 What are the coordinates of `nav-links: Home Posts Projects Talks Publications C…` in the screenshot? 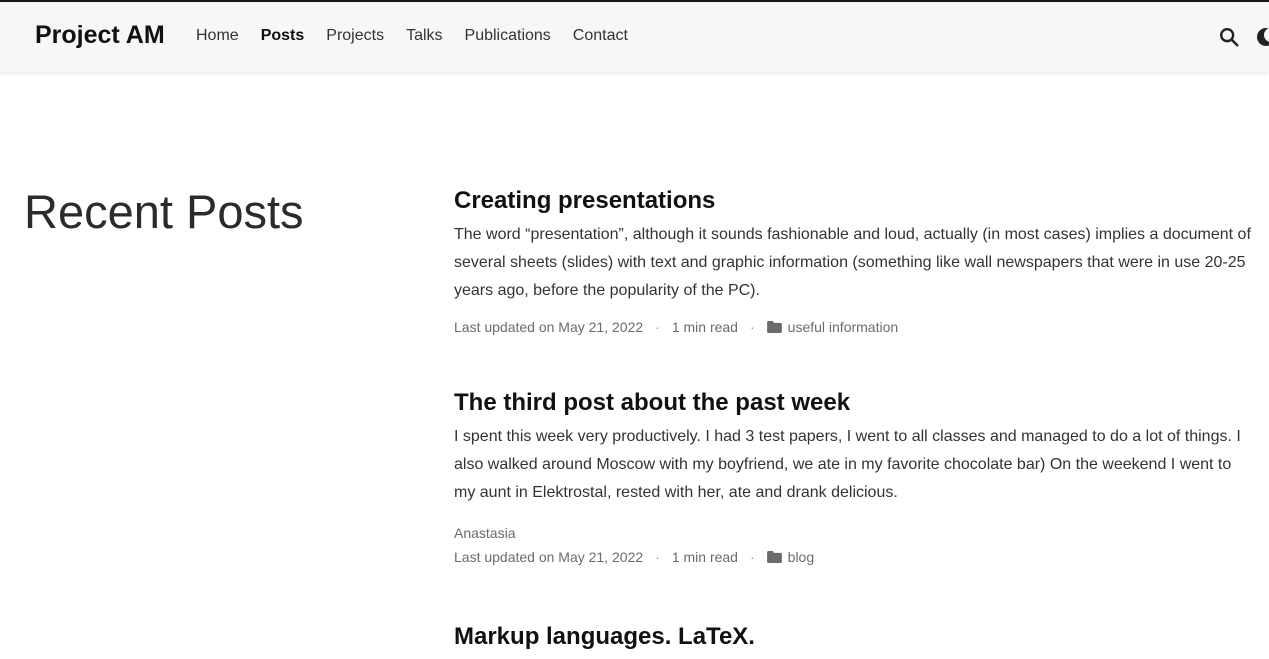 It's located at (412, 36).